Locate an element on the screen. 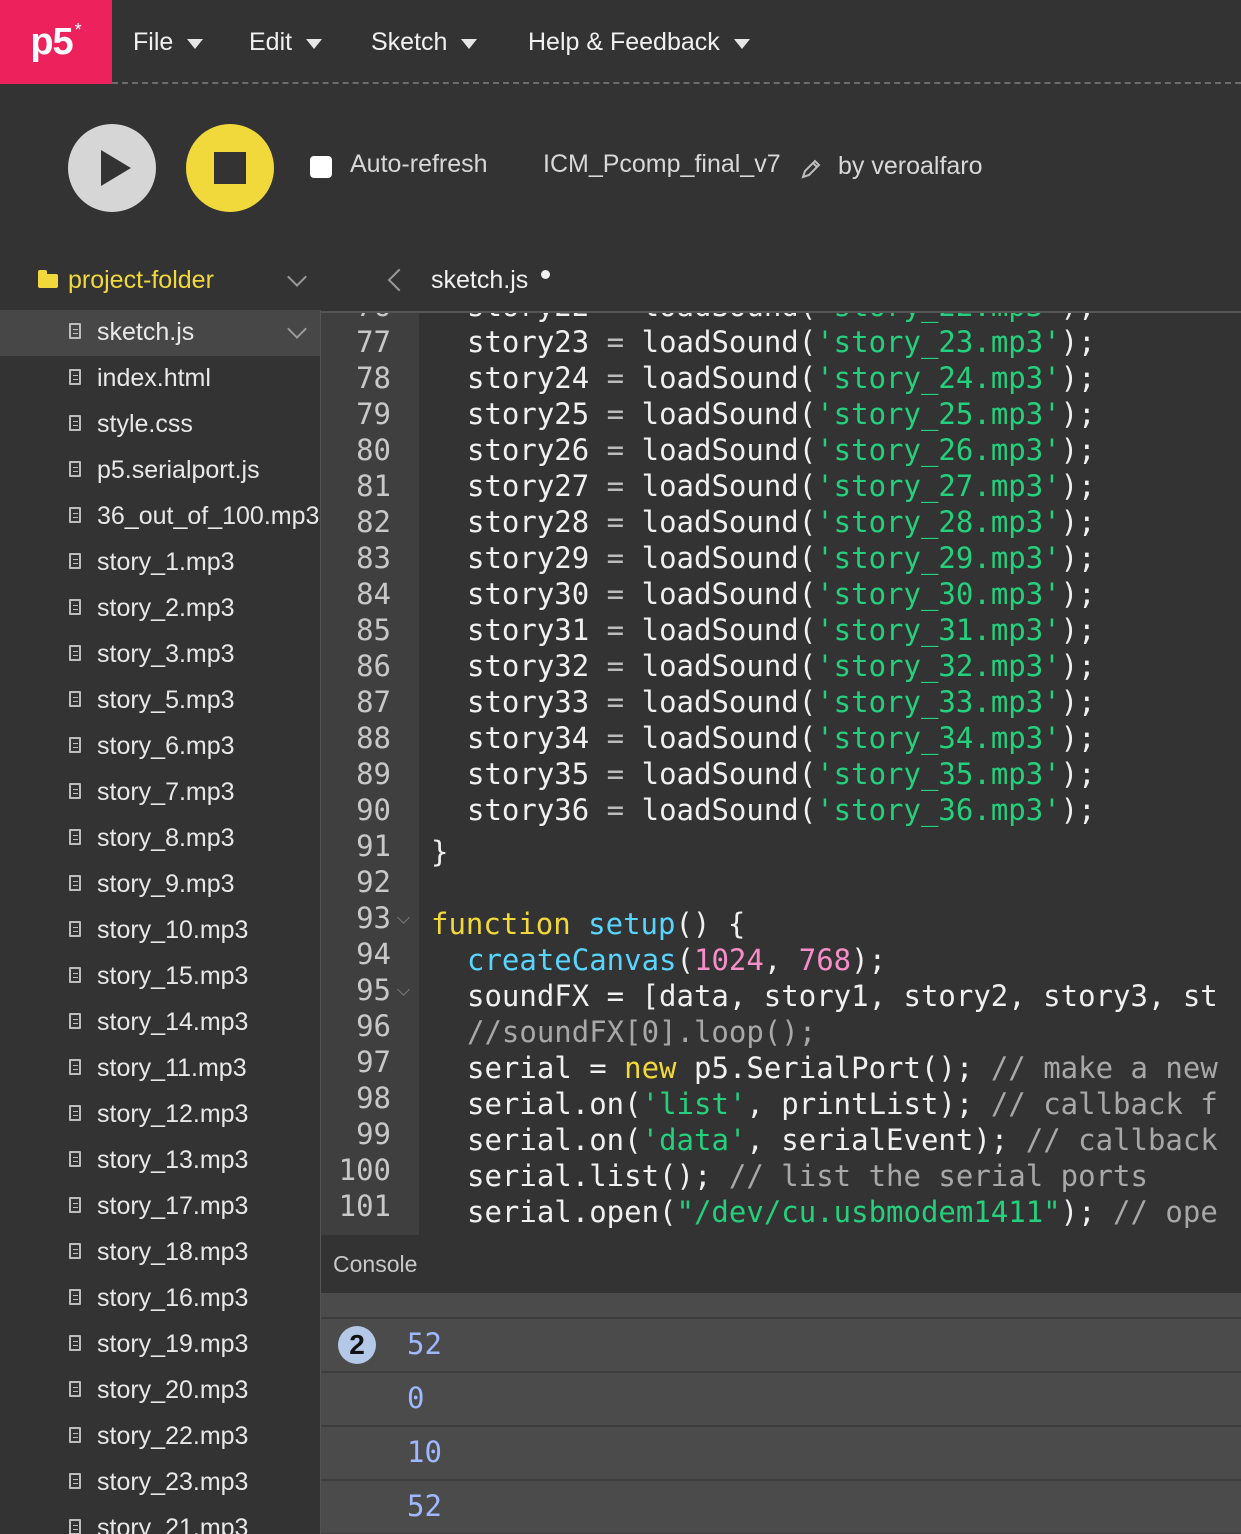 The image size is (1241, 1534). menu-divider is located at coordinates (676, 83).